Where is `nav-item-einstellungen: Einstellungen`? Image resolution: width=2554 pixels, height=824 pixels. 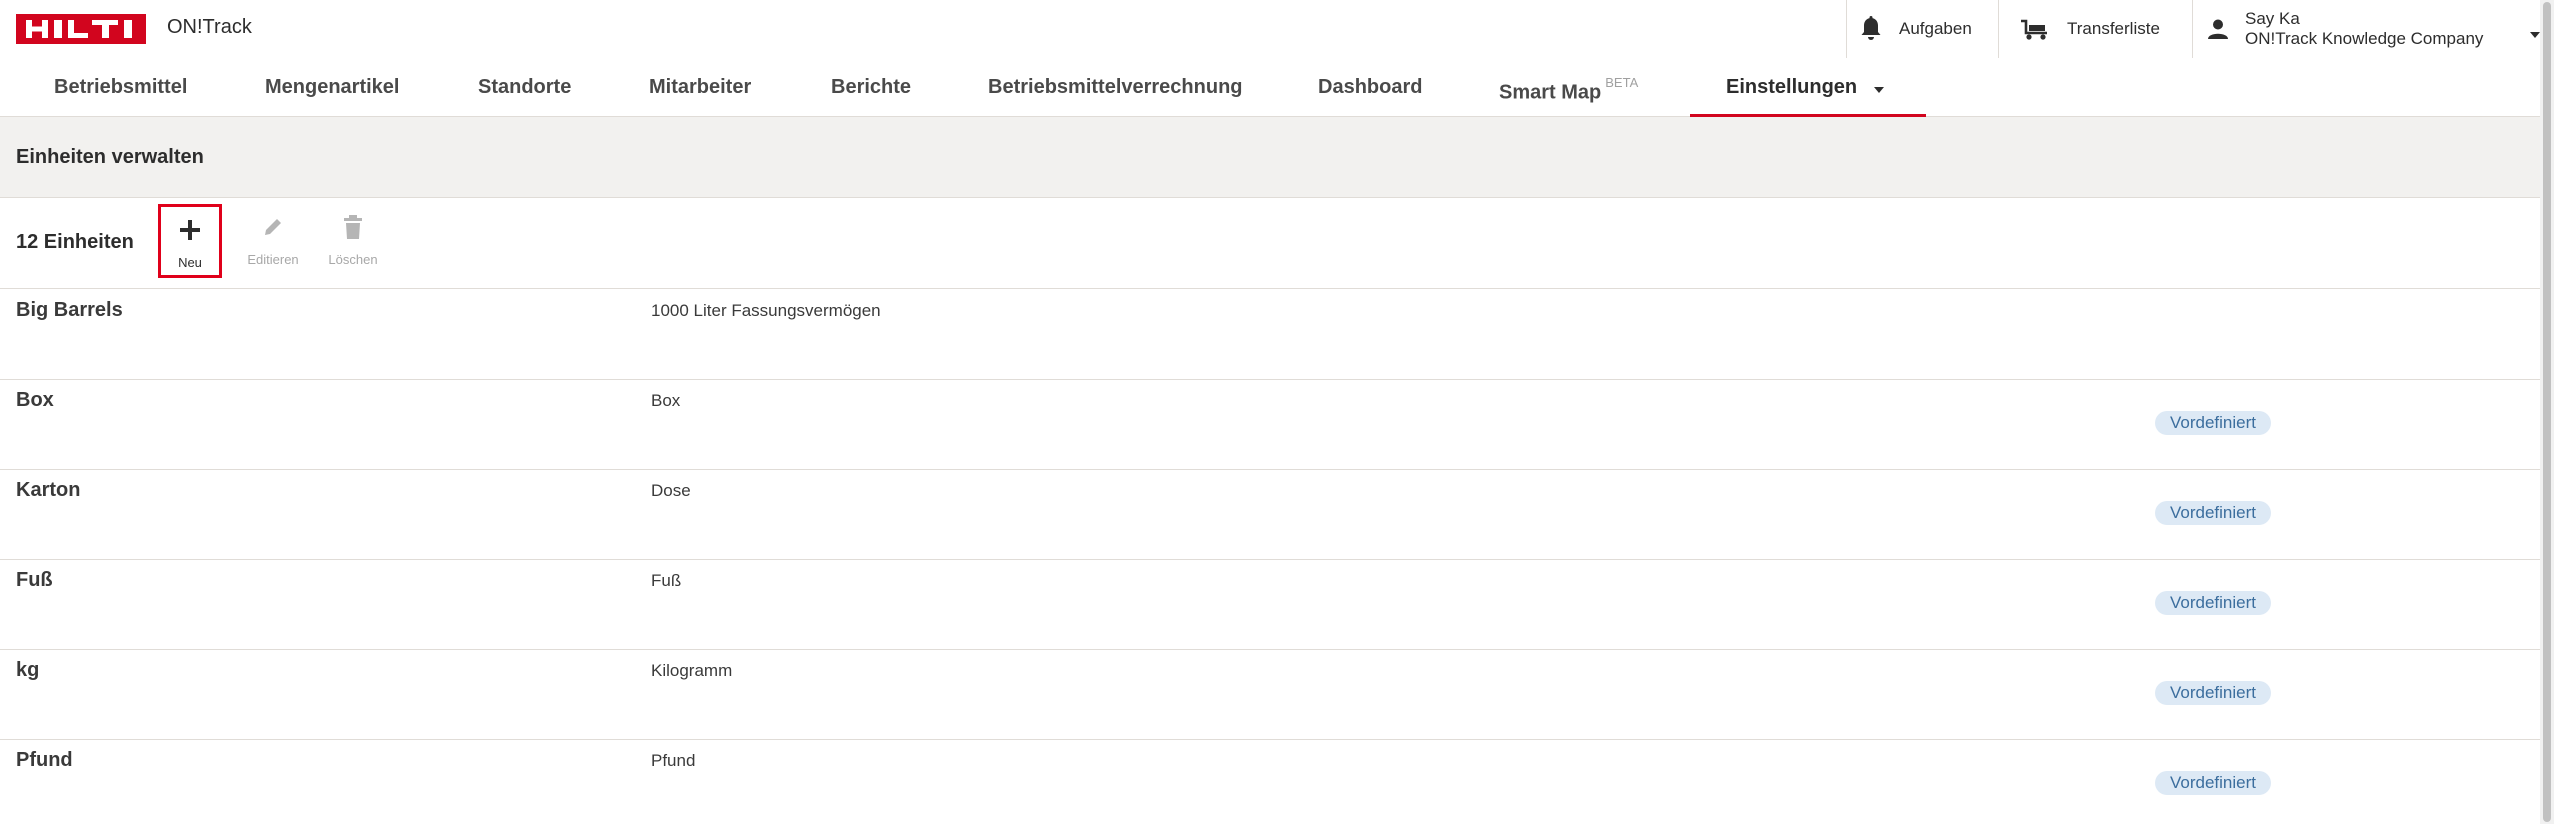
nav-item-einstellungen: Einstellungen is located at coordinates (1805, 87).